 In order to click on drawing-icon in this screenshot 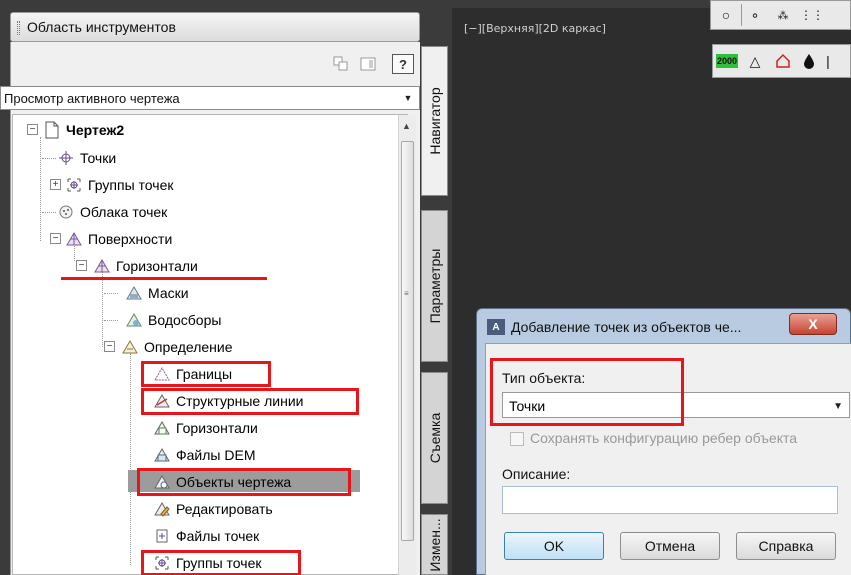, I will do `click(52, 130)`.